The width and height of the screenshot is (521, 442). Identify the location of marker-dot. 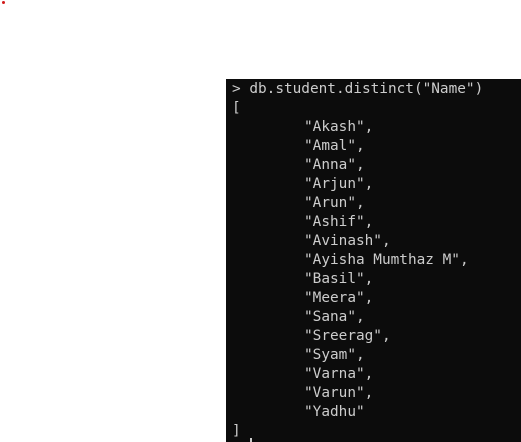
(3, 2).